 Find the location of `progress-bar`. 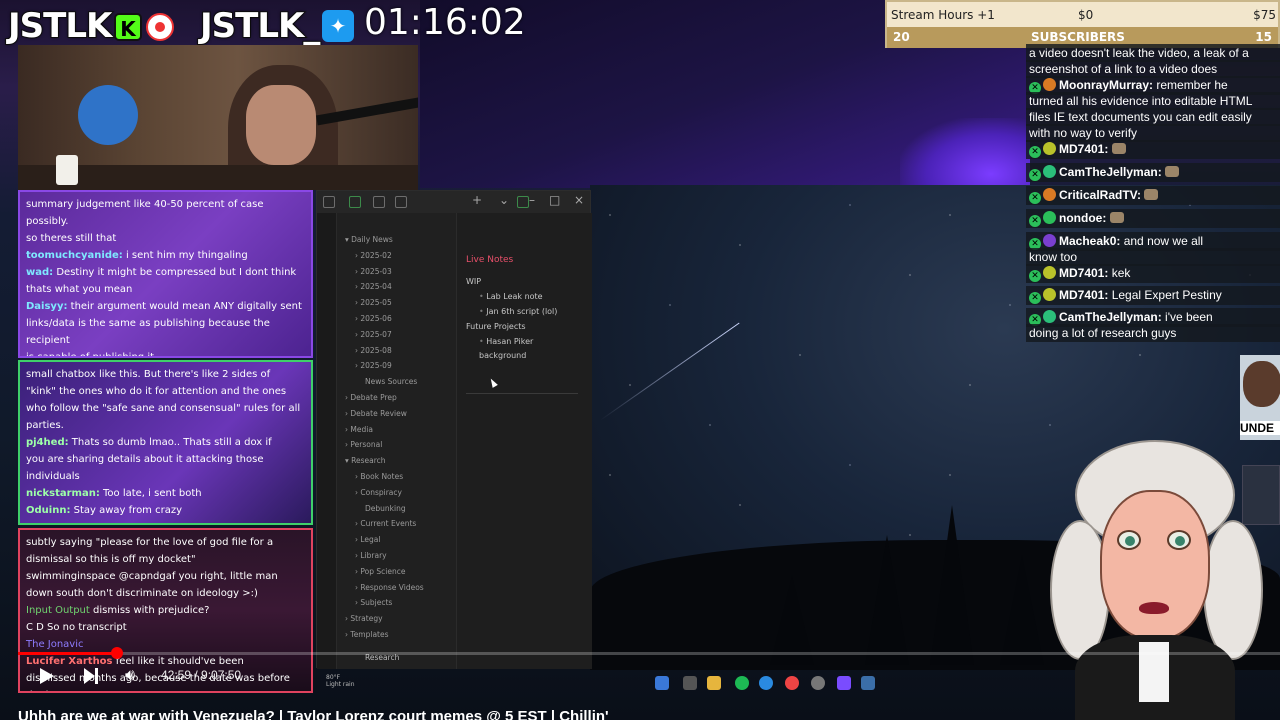

progress-bar is located at coordinates (649, 653).